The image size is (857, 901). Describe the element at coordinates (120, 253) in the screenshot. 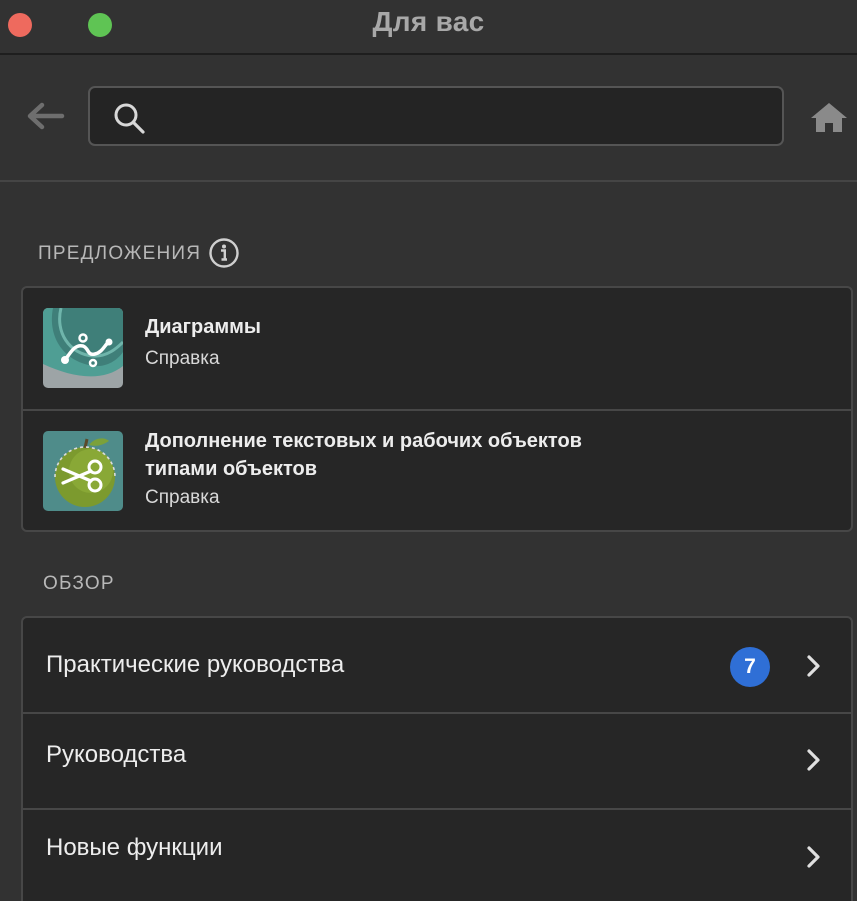

I see `suggestions-heading: ПРЕДЛОЖЕНИЯ` at that location.